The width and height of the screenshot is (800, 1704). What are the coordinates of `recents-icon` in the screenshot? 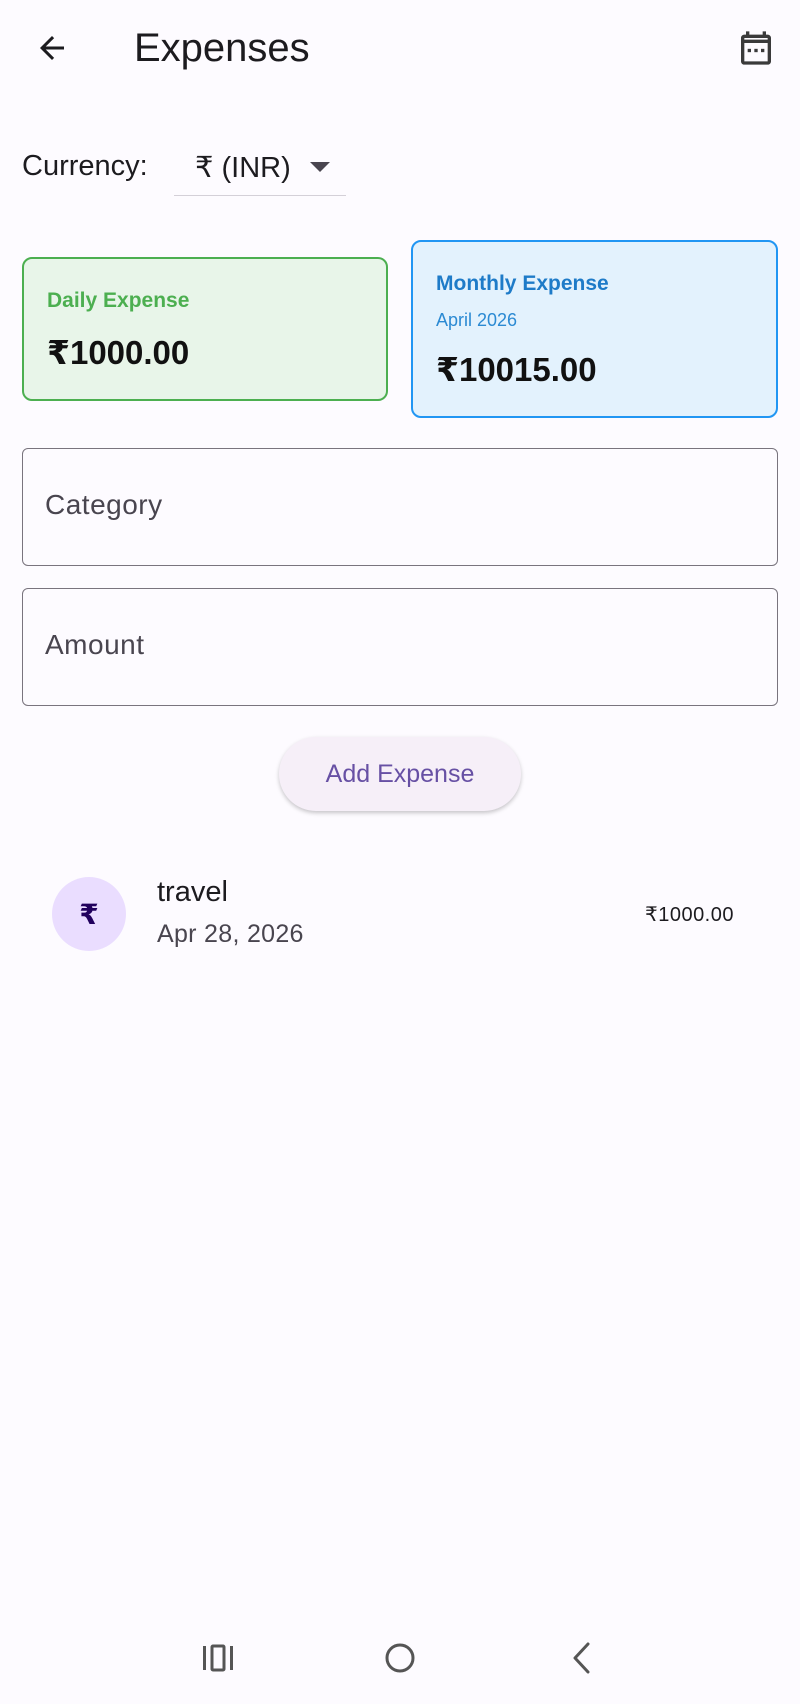 It's located at (218, 1658).